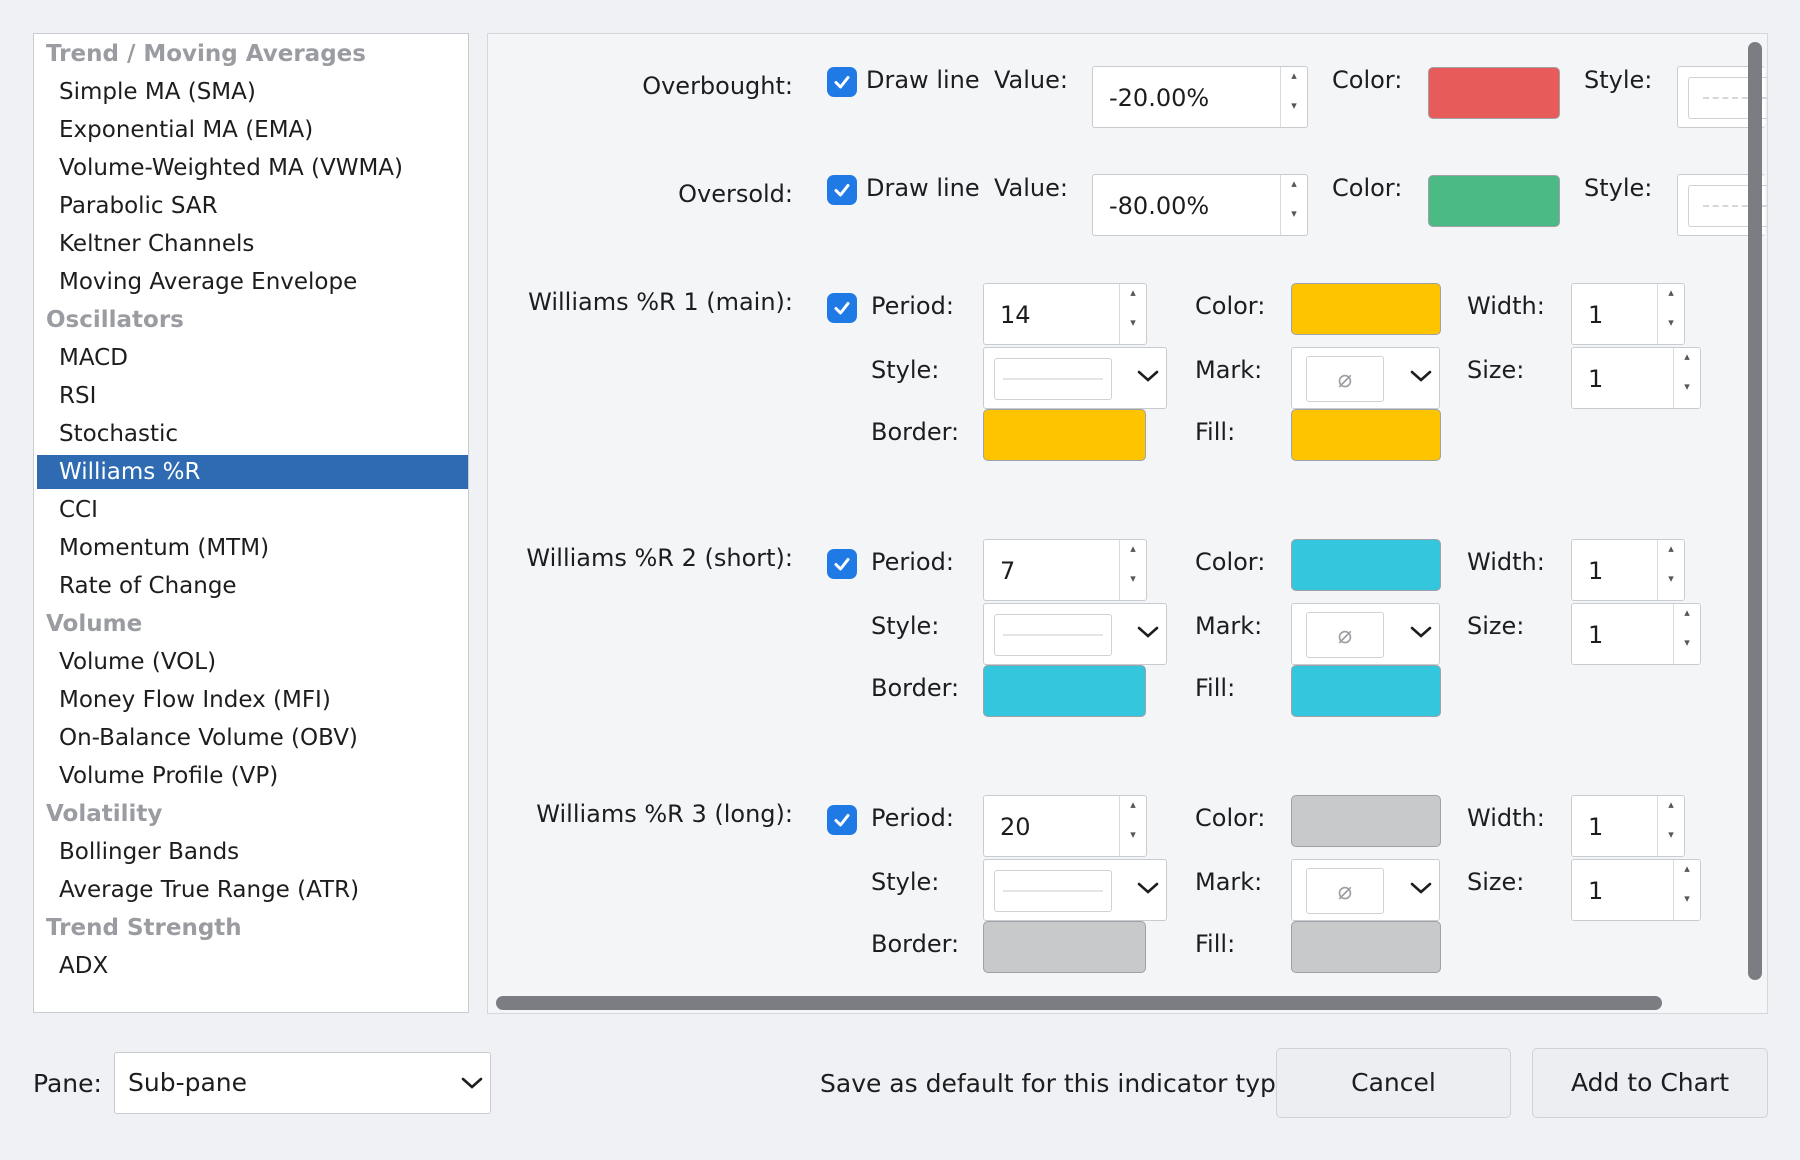 The image size is (1800, 1160). Describe the element at coordinates (1229, 626) in the screenshot. I see `mark-label: Mark:` at that location.